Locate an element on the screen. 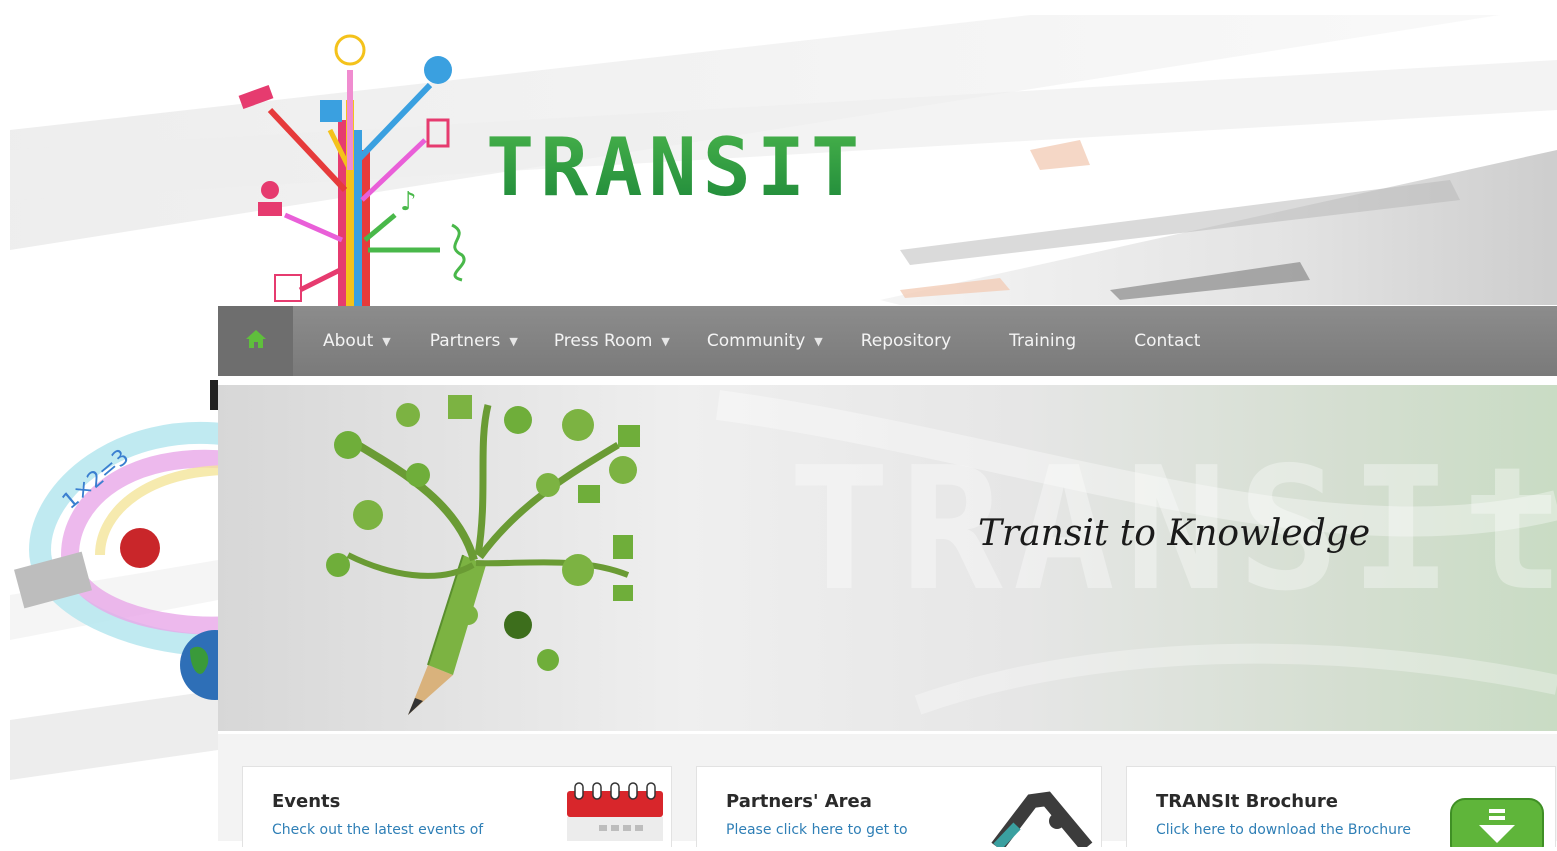 The height and width of the screenshot is (851, 1557). nav-item-community: Community ▼ is located at coordinates (765, 341).